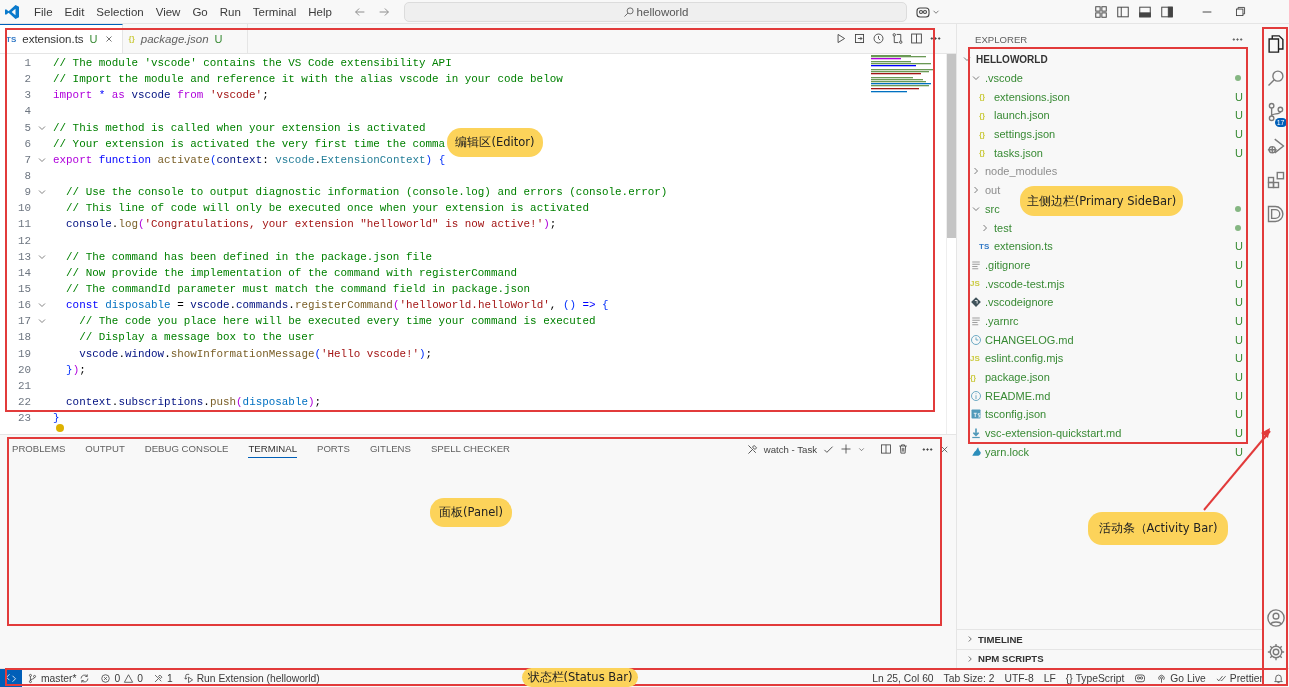 The image size is (1289, 687). Describe the element at coordinates (1140, 678) in the screenshot. I see `goggles-icon` at that location.